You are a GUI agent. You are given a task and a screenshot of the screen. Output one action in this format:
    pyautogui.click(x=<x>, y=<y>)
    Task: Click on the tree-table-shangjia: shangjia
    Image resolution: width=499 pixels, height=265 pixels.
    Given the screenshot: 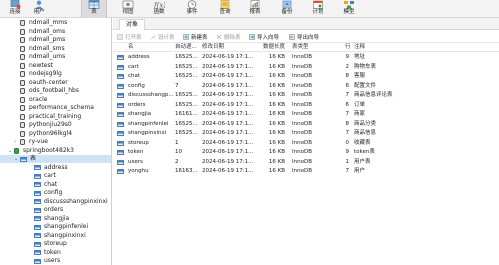 What is the action you would take?
    pyautogui.click(x=51, y=219)
    